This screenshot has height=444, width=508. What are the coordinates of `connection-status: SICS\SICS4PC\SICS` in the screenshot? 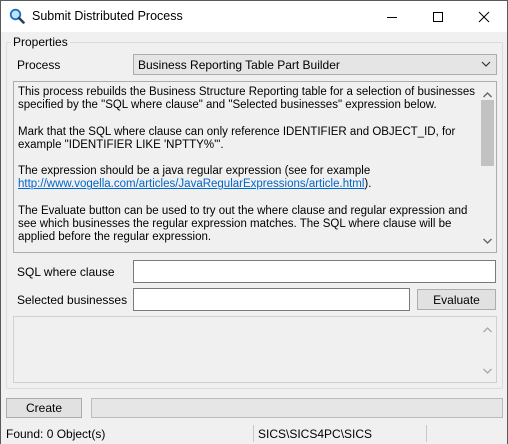 It's located at (315, 434).